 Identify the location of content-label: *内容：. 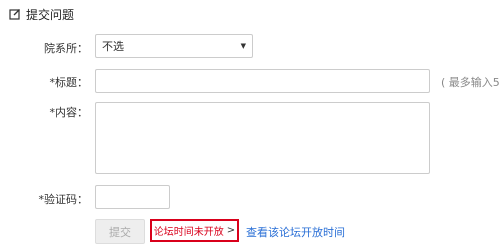
(69, 112).